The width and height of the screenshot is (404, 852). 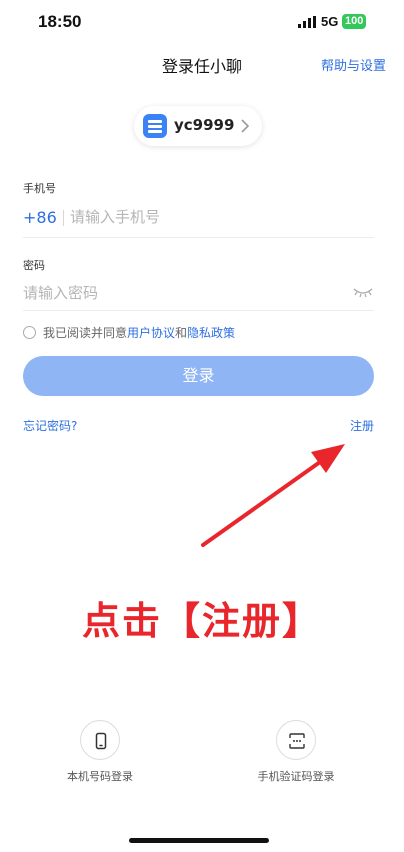 I want to click on local-number-login-button: 本机号码登录, so click(x=100, y=752).